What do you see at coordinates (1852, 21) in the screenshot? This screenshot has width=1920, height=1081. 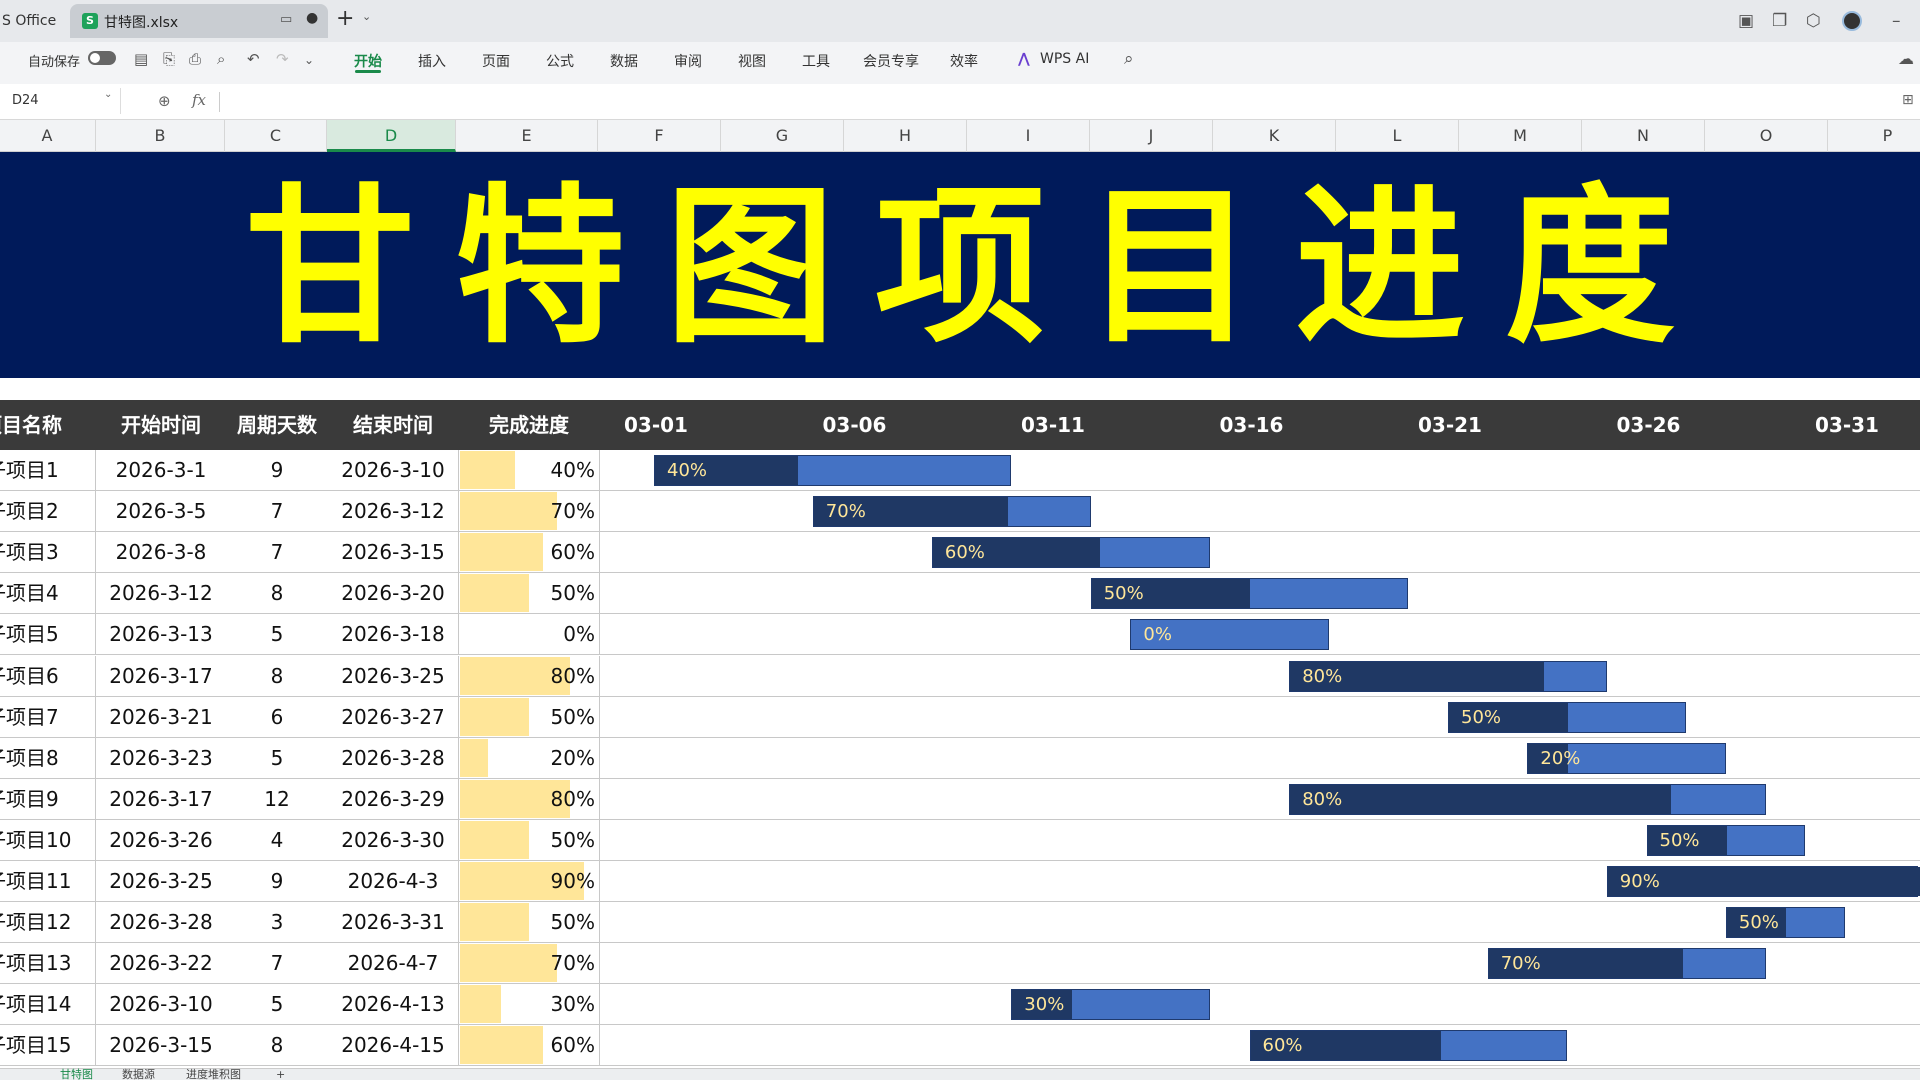 I see `avatar` at bounding box center [1852, 21].